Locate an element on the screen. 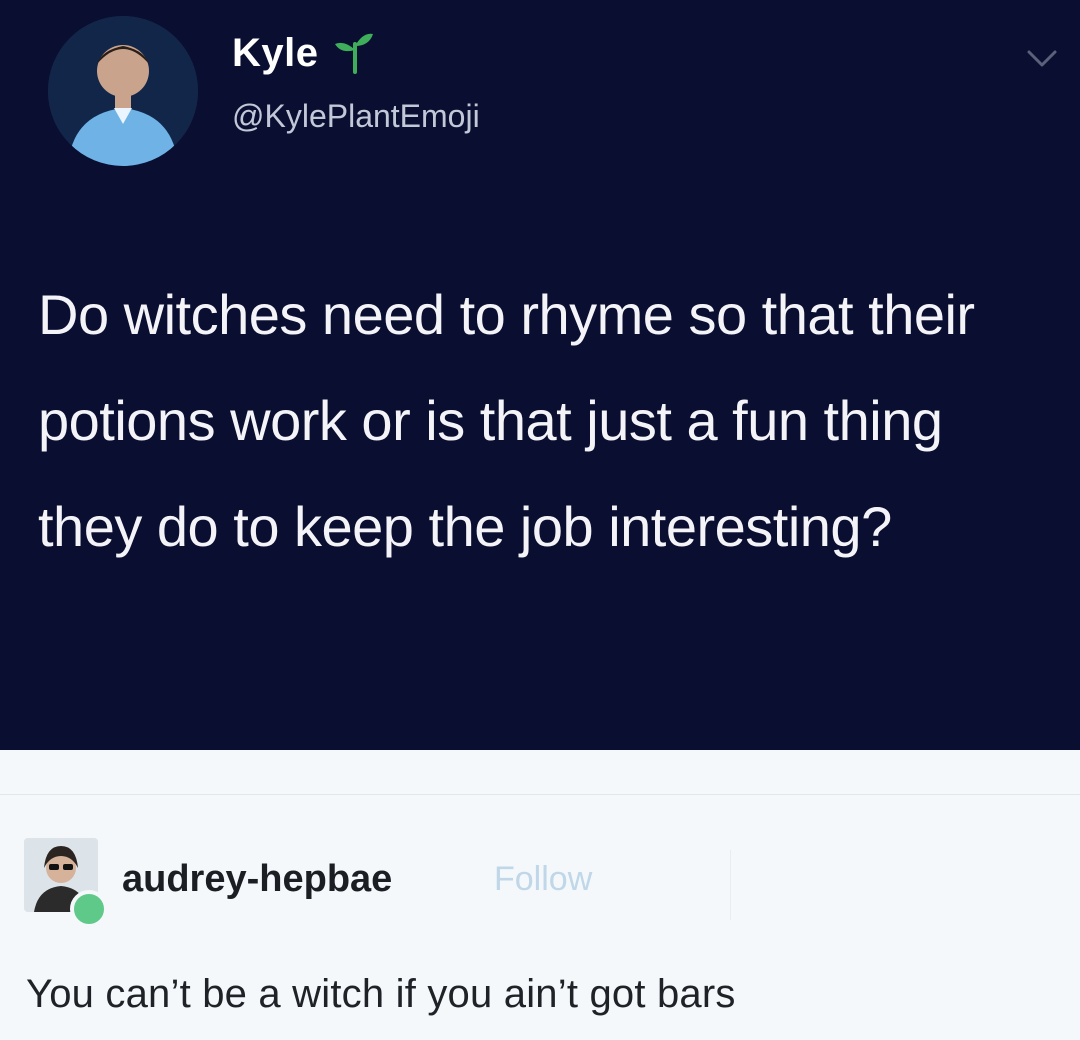 This screenshot has height=1040, width=1080. reply-badge-icon is located at coordinates (89, 909).